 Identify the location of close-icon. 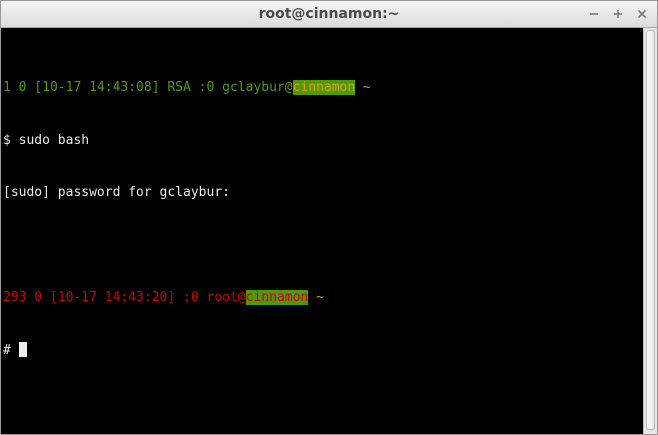
(642, 14).